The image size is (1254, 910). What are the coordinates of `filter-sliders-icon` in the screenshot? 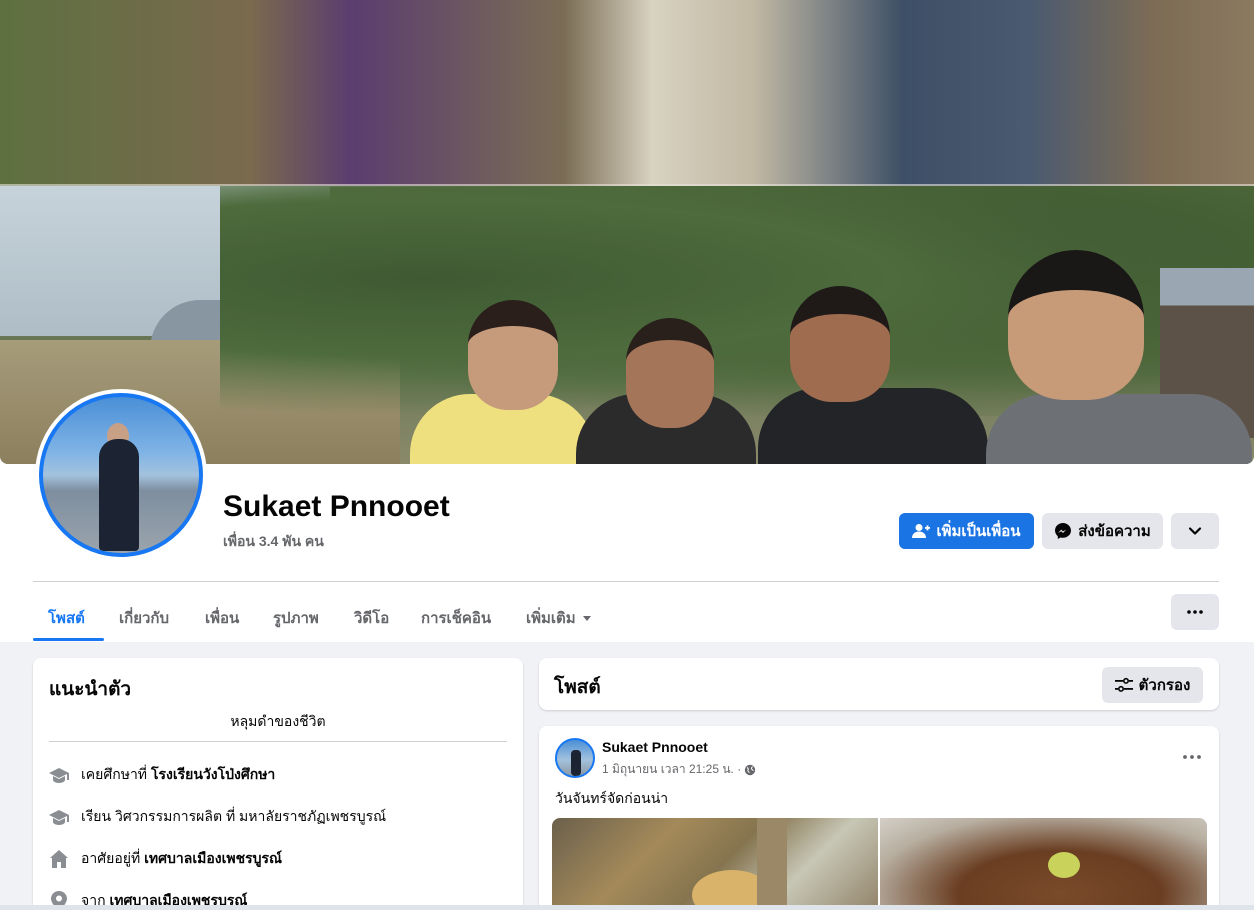 It's located at (1123, 684).